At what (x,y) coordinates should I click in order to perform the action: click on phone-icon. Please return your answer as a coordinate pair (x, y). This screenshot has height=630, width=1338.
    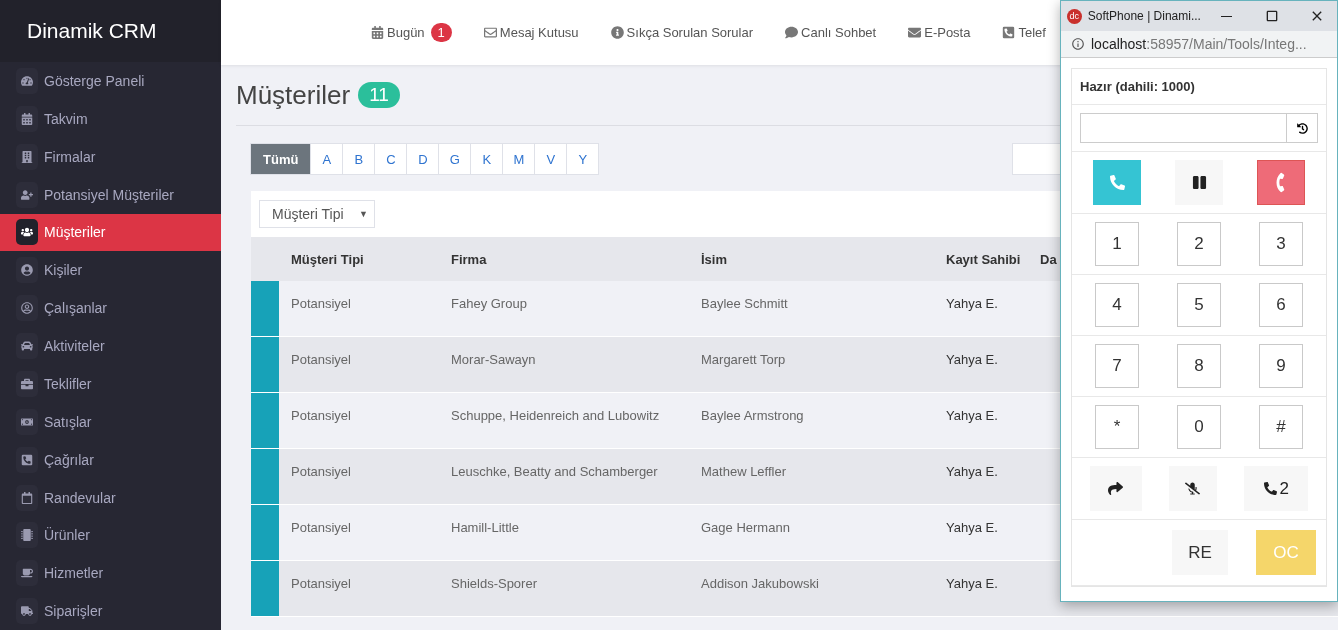
    Looking at the image, I should click on (27, 459).